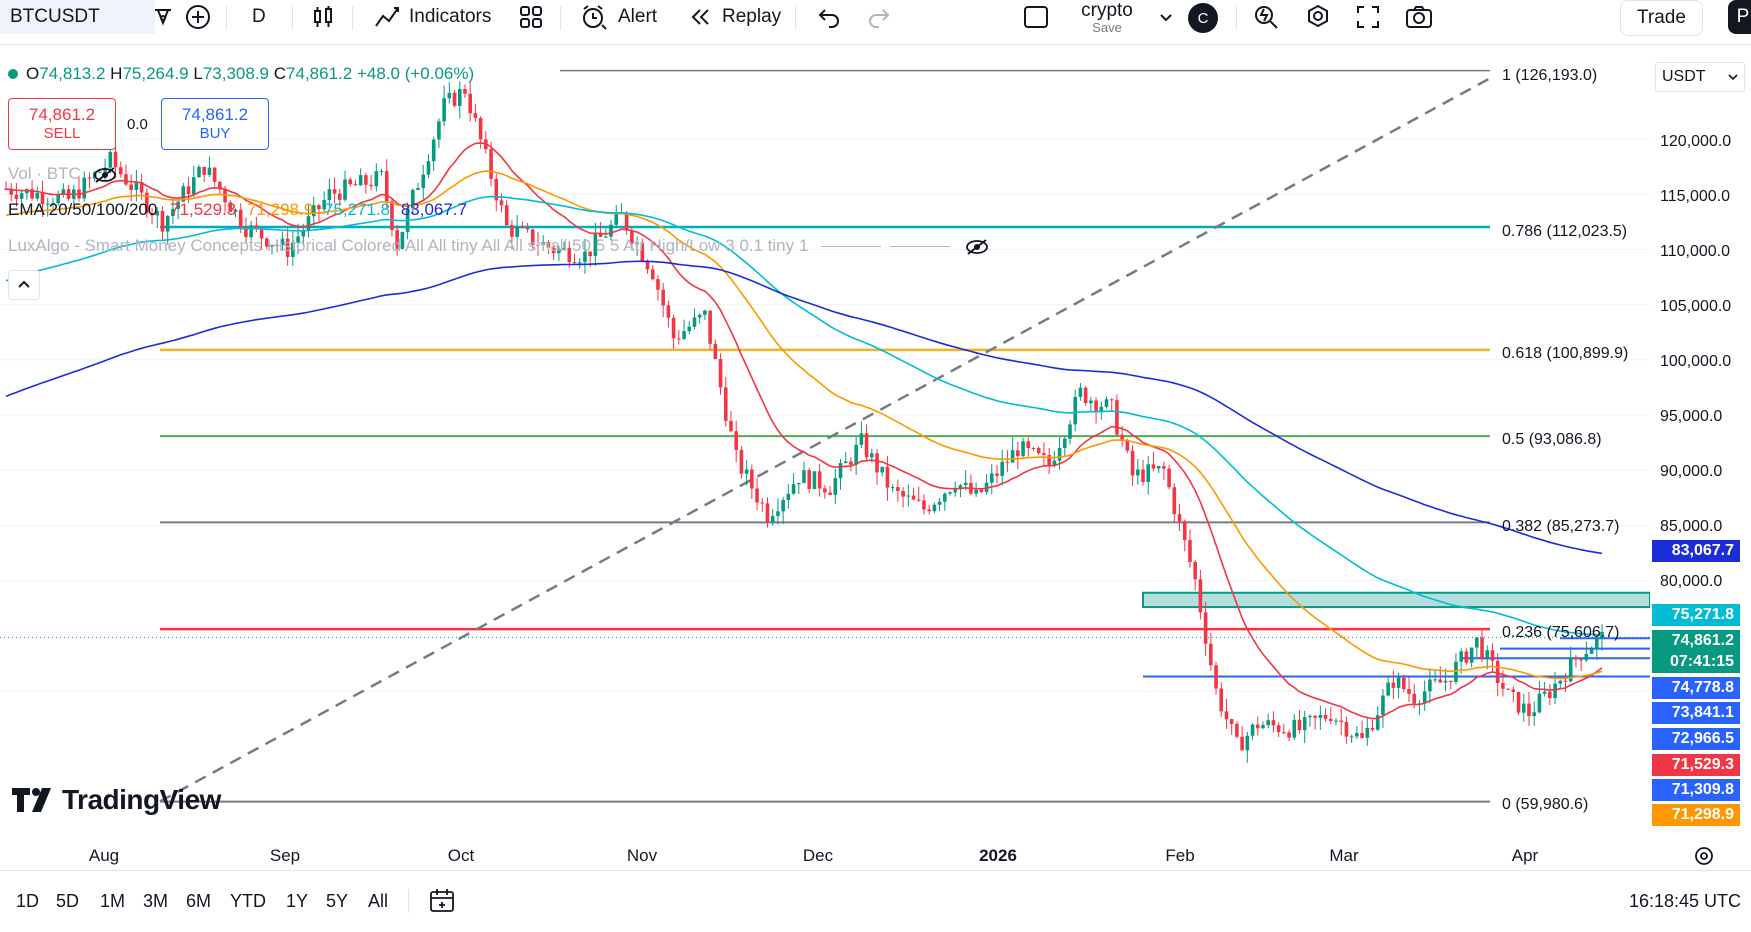  What do you see at coordinates (1685, 901) in the screenshot?
I see `clock: 16:18:45 UTC` at bounding box center [1685, 901].